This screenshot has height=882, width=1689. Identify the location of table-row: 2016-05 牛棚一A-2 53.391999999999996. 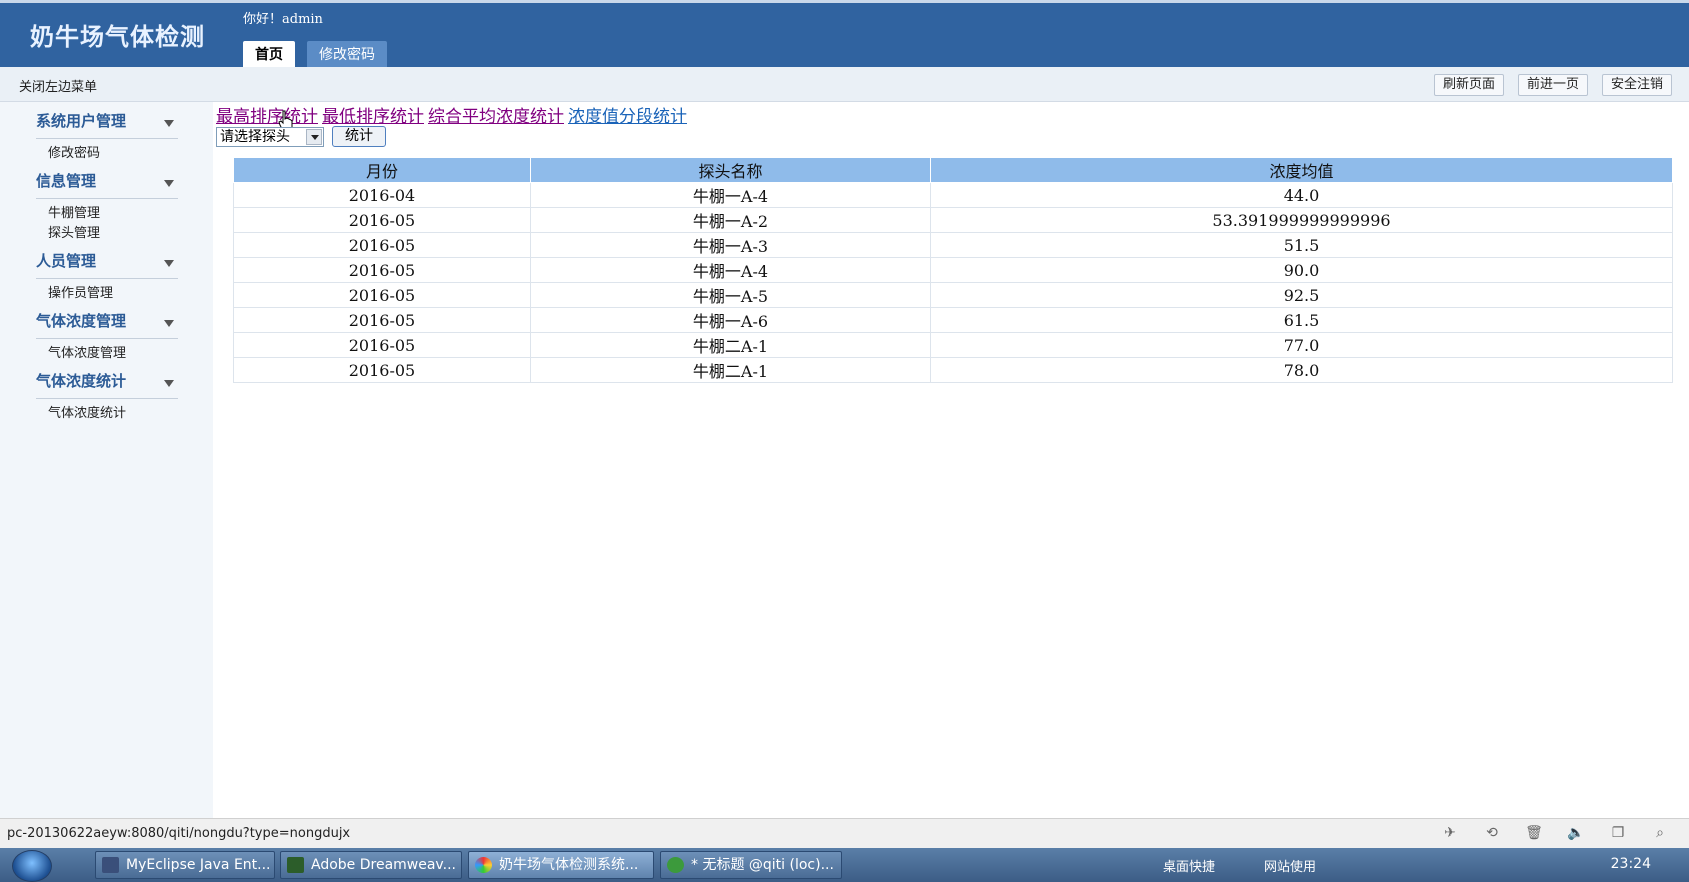
(953, 220).